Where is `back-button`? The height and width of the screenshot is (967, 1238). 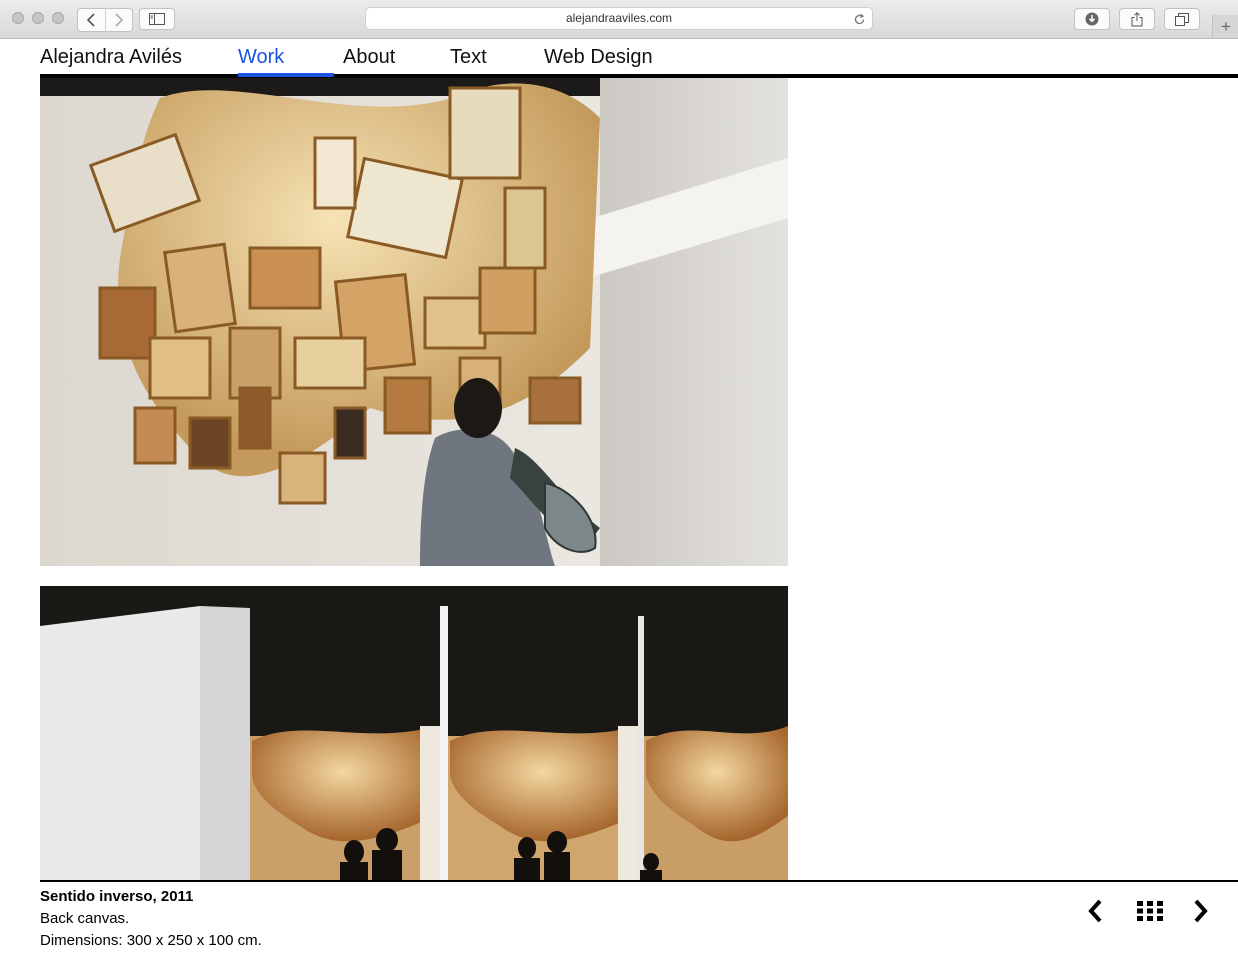
back-button is located at coordinates (91, 20).